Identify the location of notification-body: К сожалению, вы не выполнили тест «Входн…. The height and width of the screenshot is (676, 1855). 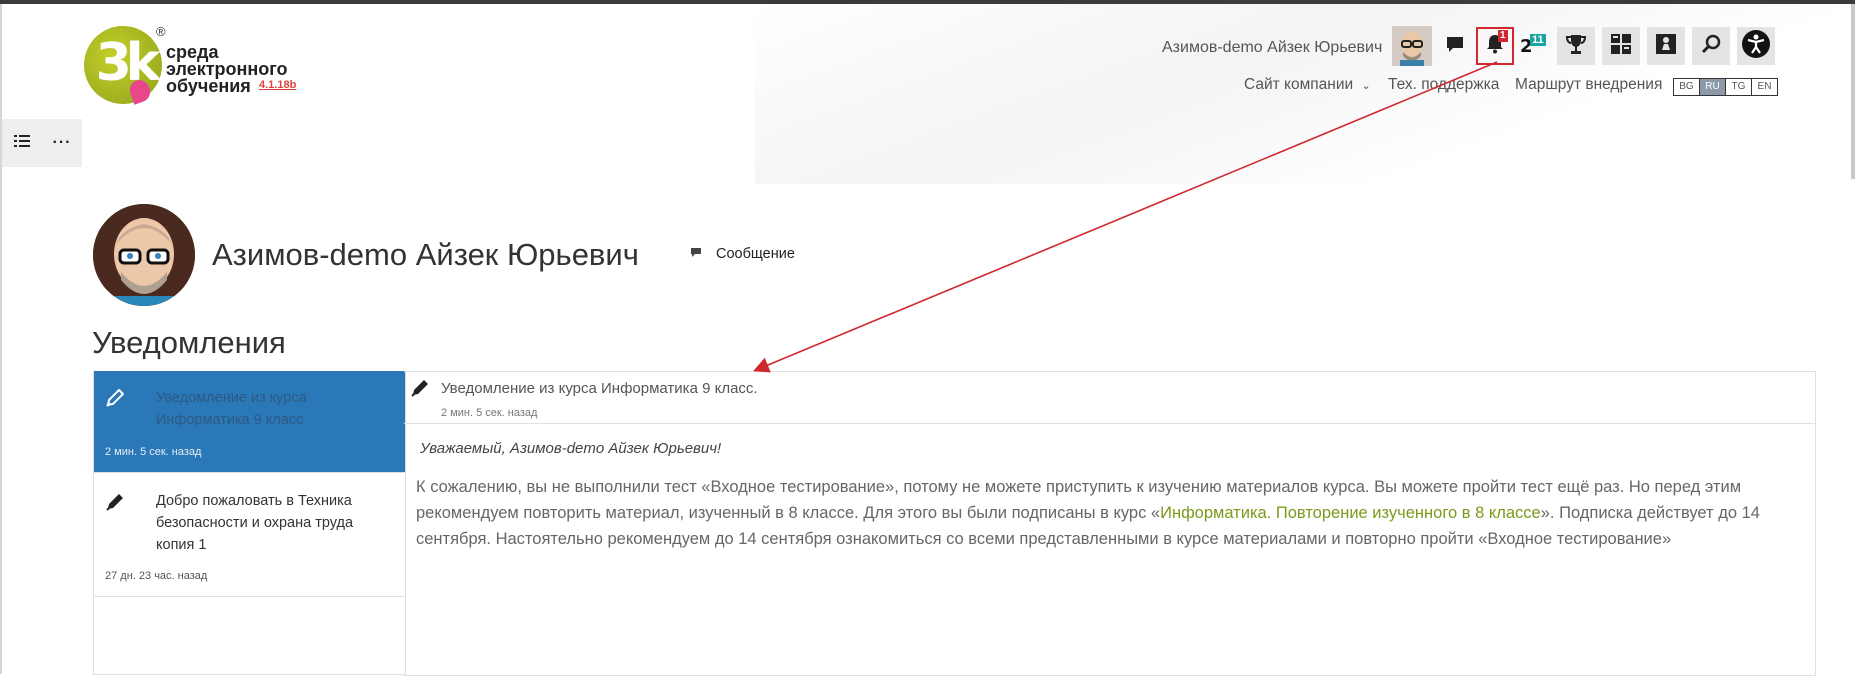
(1108, 513).